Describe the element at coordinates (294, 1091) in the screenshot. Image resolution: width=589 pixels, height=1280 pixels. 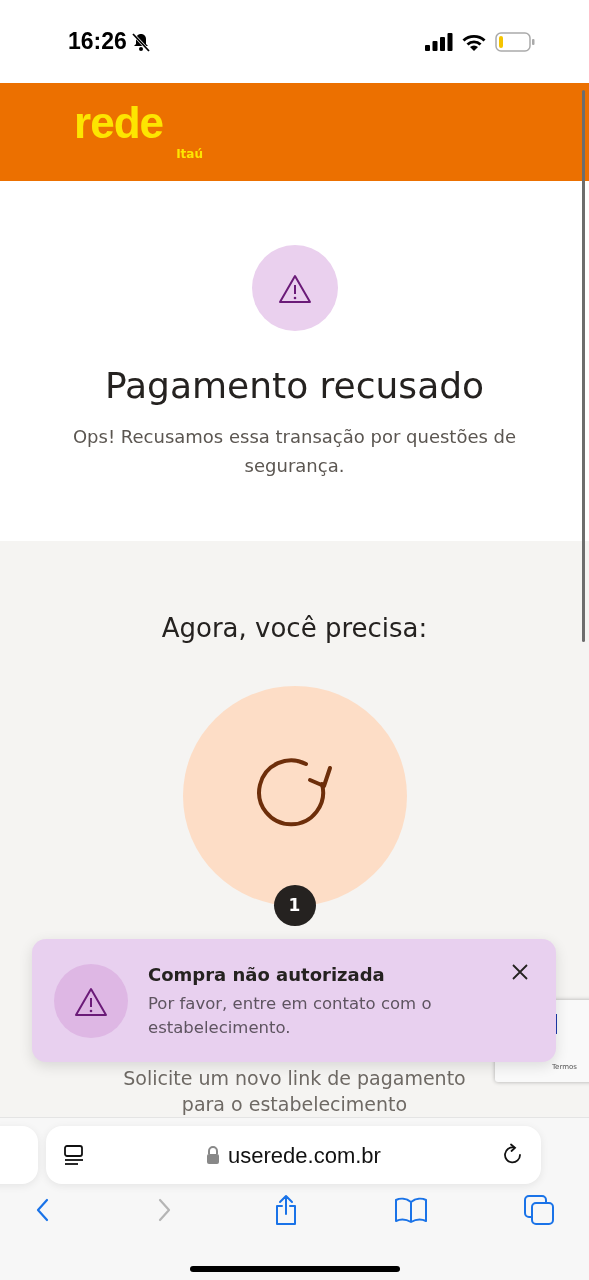
I see `step-description: Solicite um novo link de pagamento para o estabelecimento` at that location.